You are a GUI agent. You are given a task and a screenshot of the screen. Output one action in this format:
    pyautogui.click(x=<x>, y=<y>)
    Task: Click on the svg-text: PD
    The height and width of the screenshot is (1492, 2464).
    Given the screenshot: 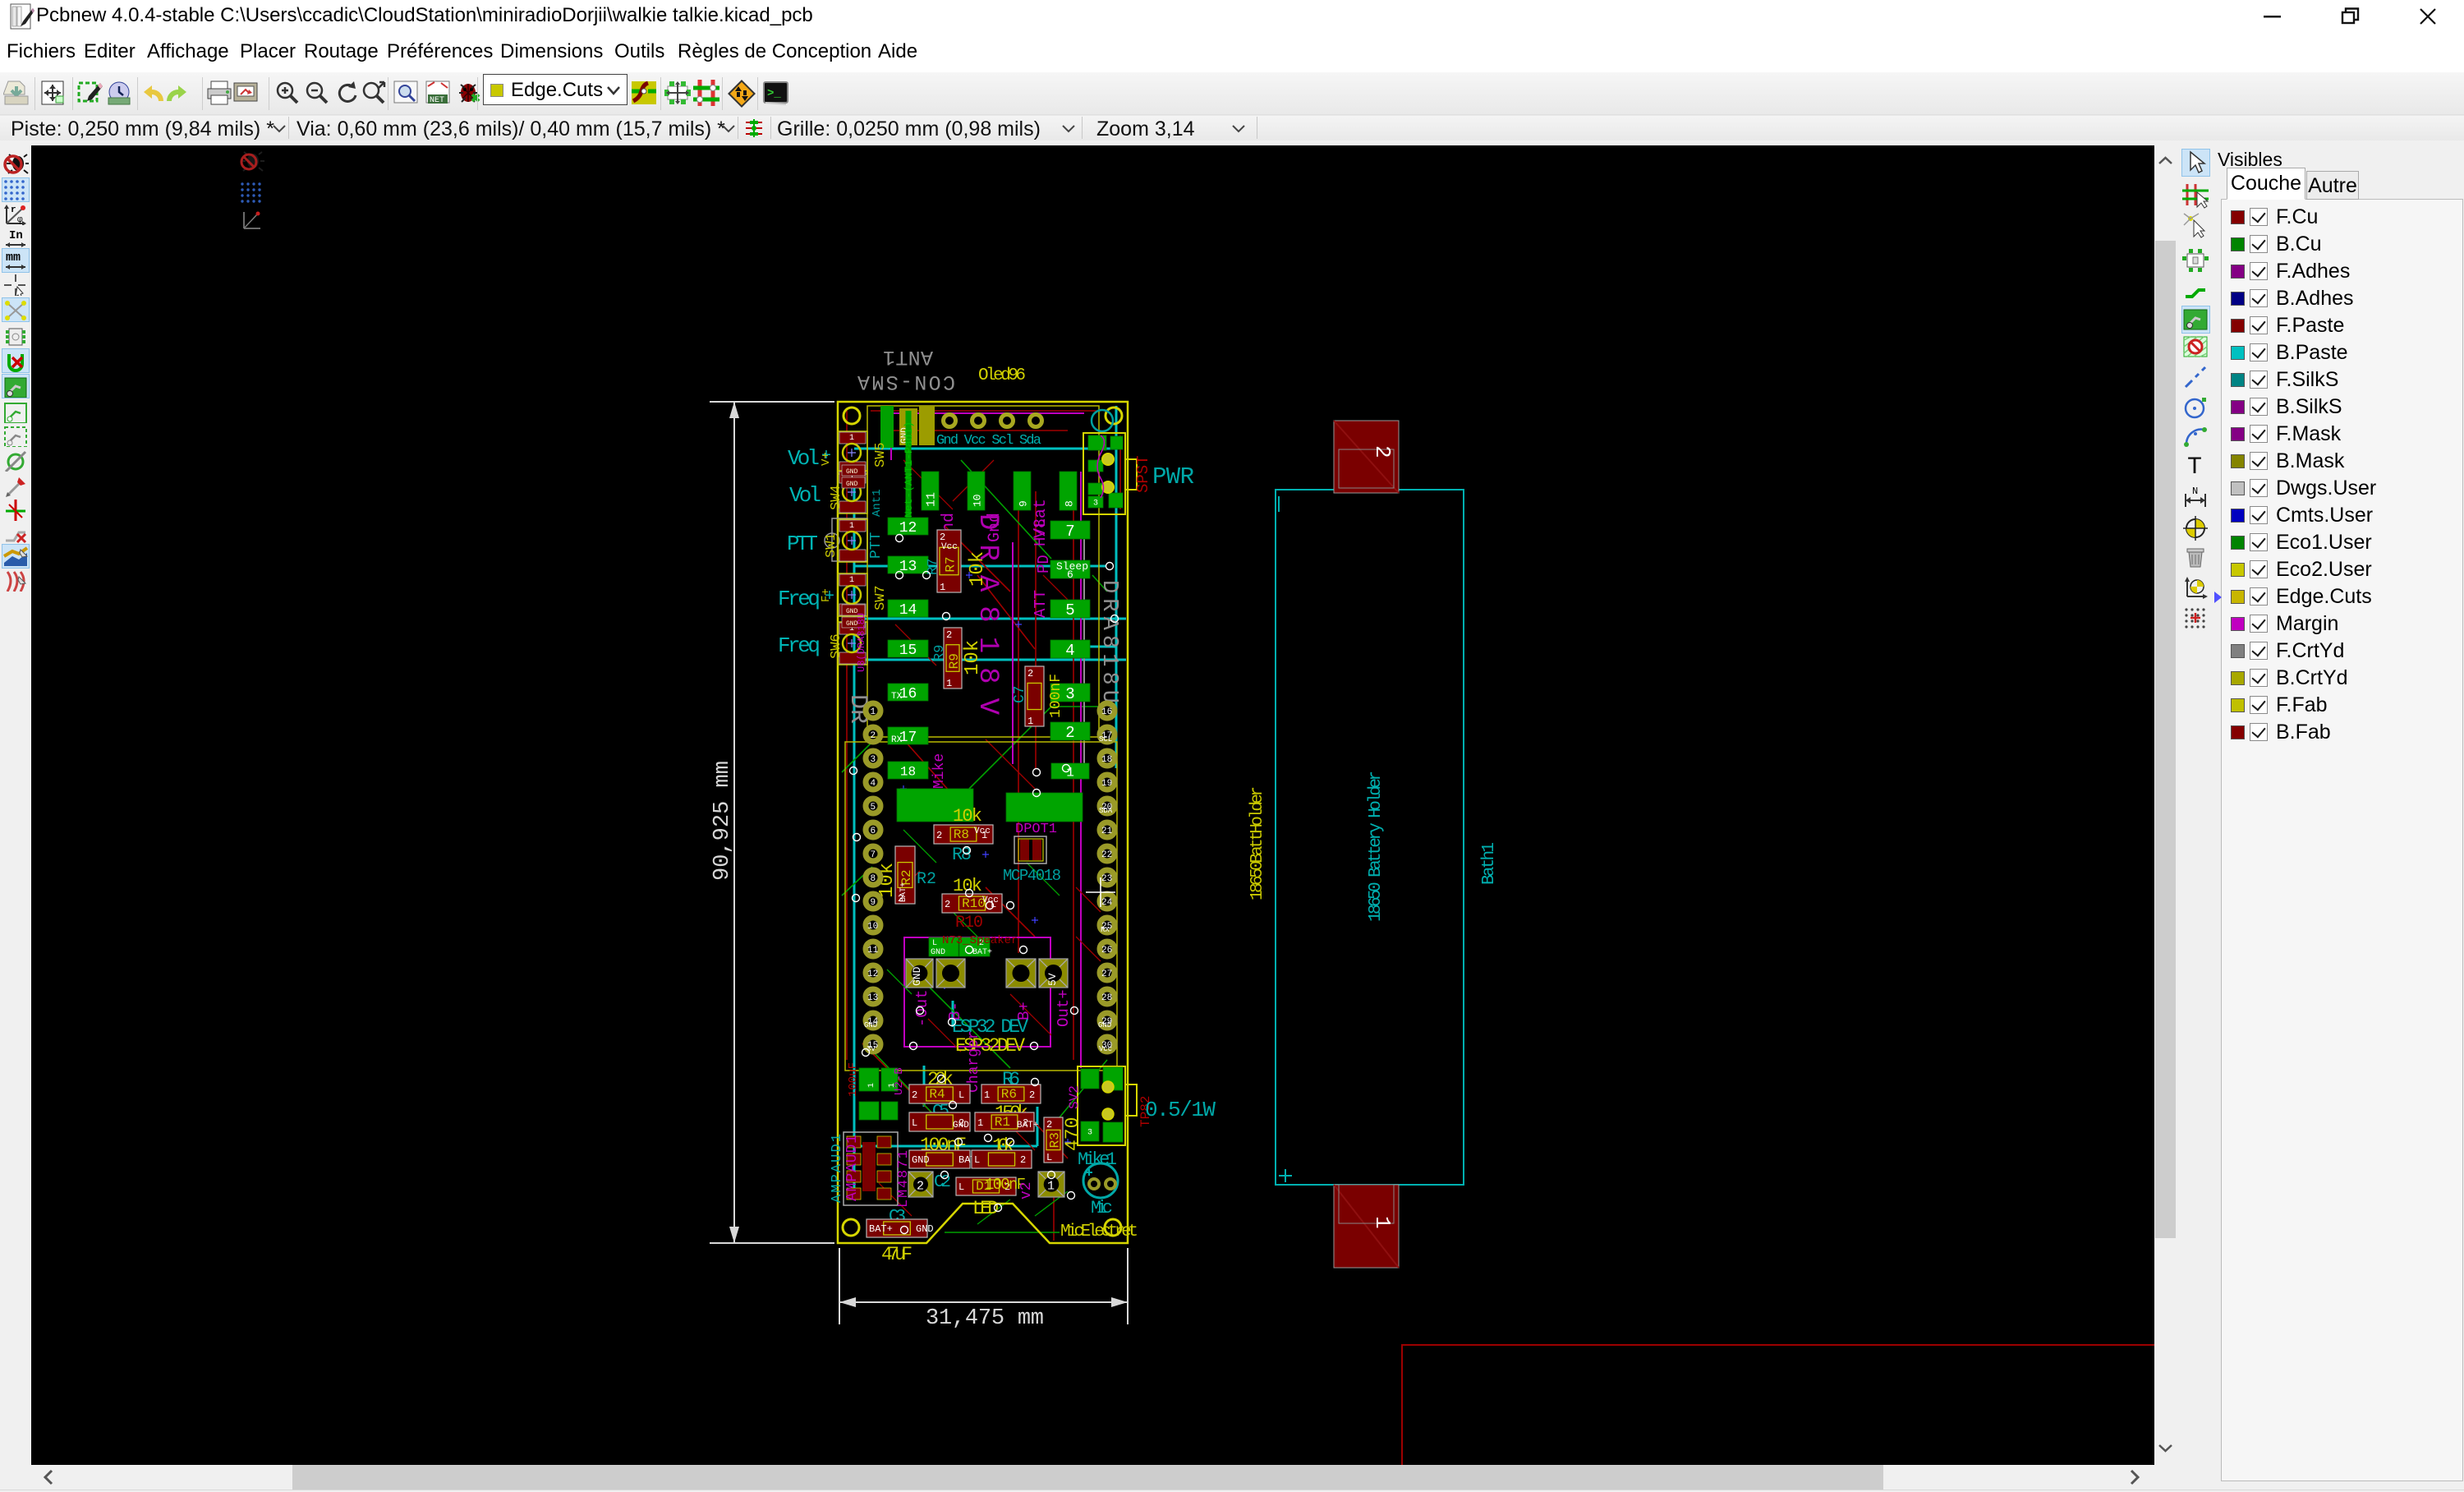 What is the action you would take?
    pyautogui.click(x=1044, y=564)
    